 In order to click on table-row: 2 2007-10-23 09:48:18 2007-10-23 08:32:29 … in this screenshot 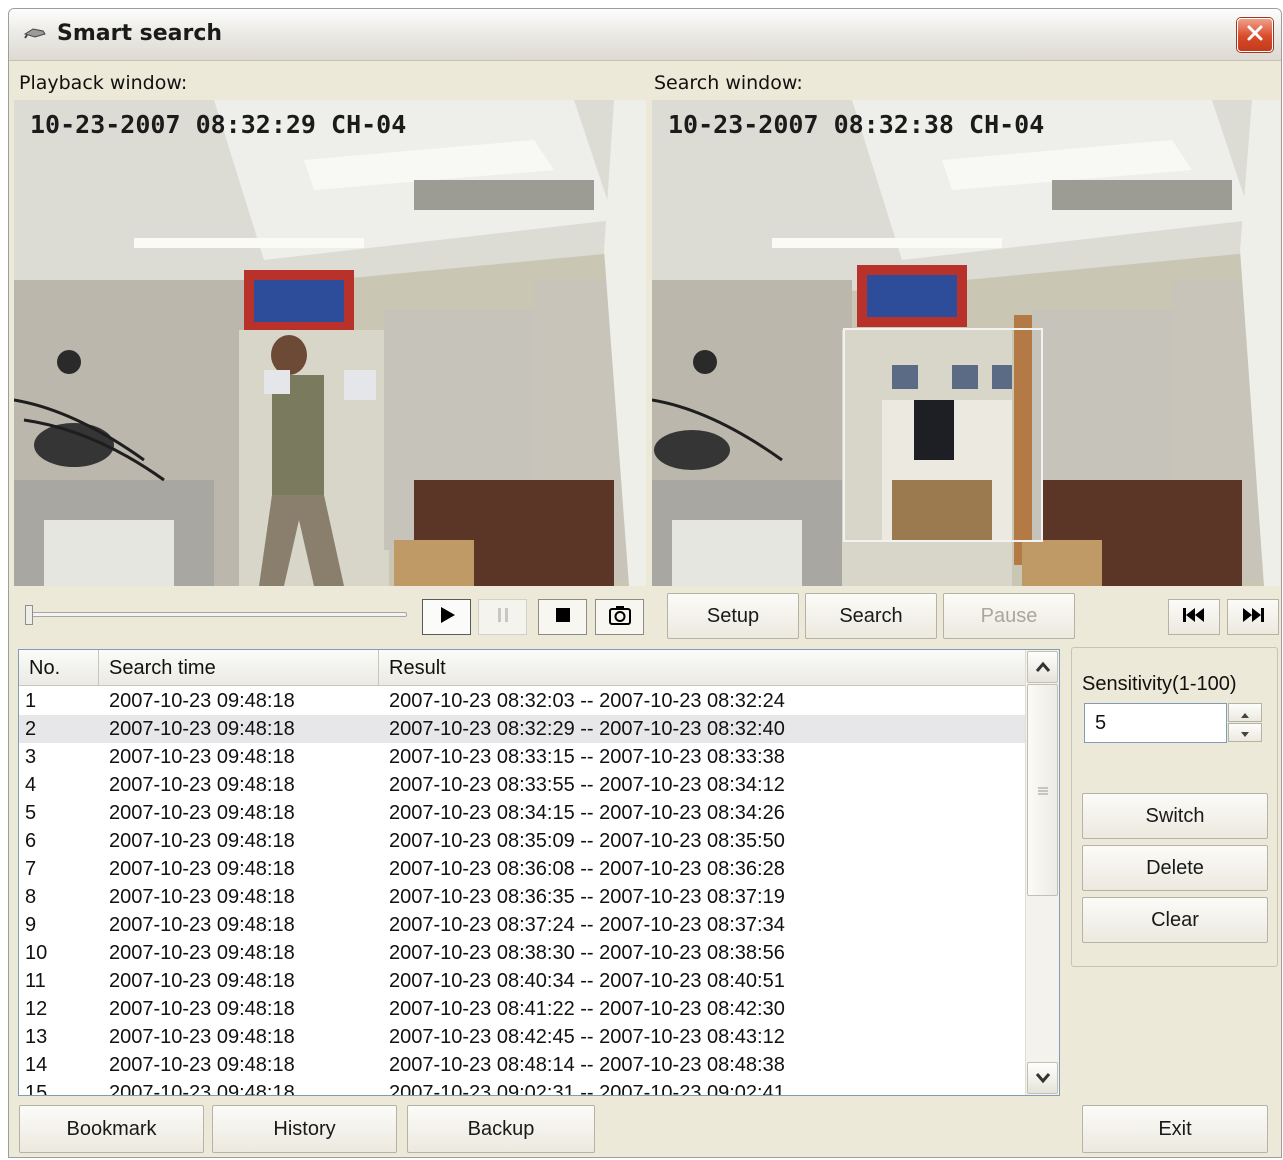, I will do `click(522, 729)`.